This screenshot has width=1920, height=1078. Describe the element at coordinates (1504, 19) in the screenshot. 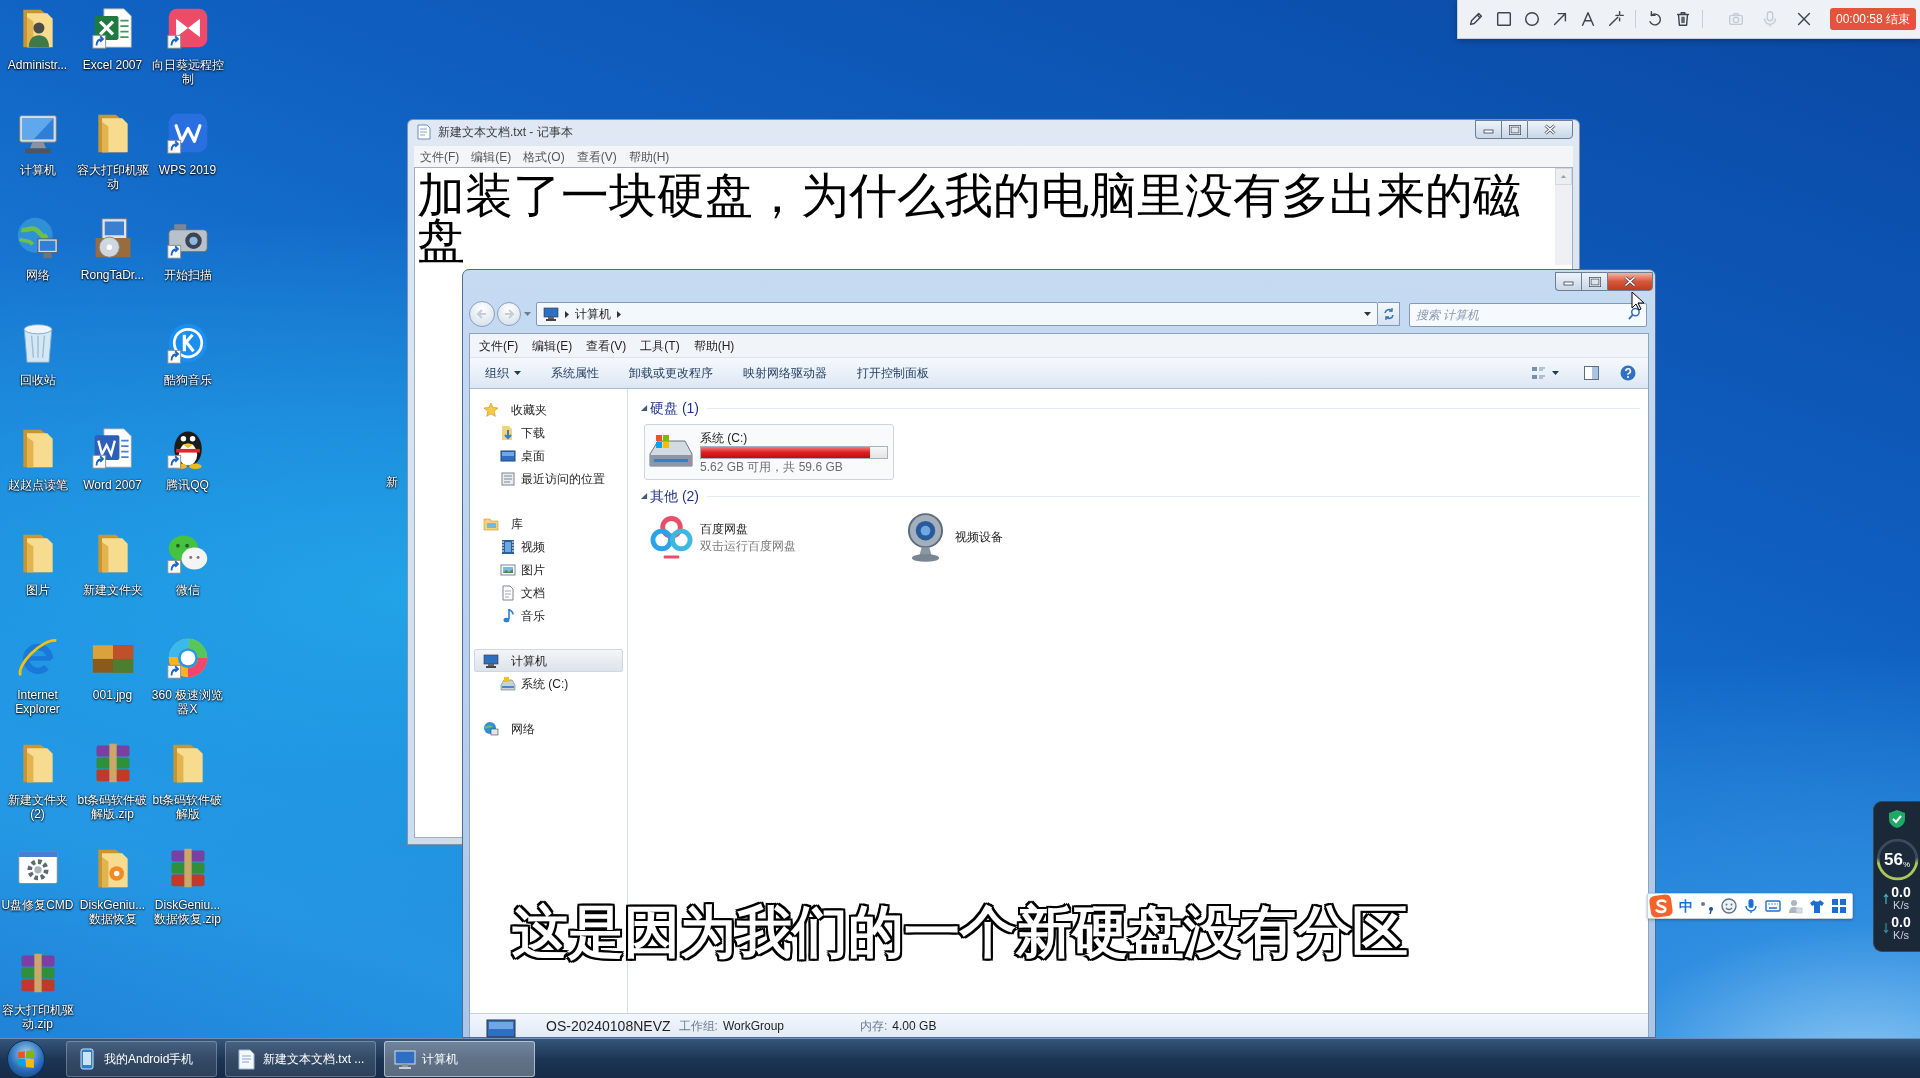

I see `rectangle-icon` at that location.